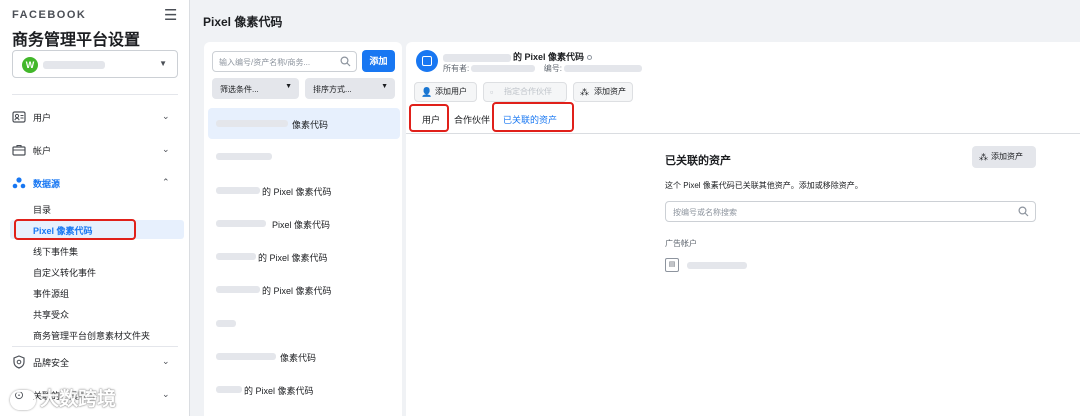 The width and height of the screenshot is (1080, 416). Describe the element at coordinates (427, 61) in the screenshot. I see `pixel-icon` at that location.